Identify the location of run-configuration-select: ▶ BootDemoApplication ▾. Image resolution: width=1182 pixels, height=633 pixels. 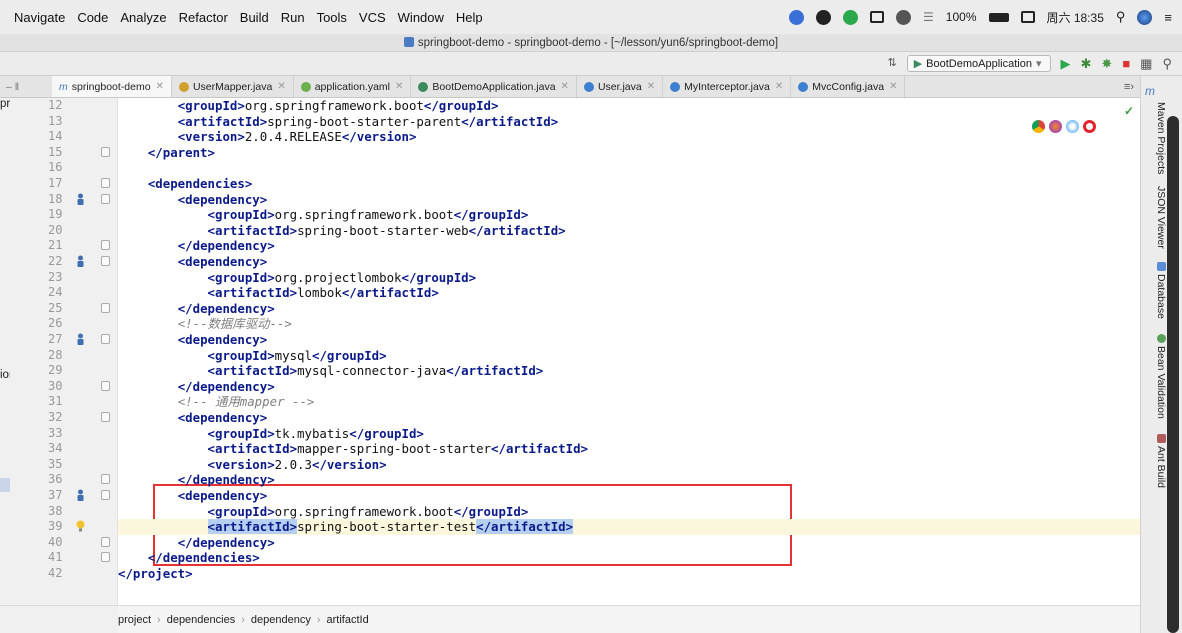
(978, 63).